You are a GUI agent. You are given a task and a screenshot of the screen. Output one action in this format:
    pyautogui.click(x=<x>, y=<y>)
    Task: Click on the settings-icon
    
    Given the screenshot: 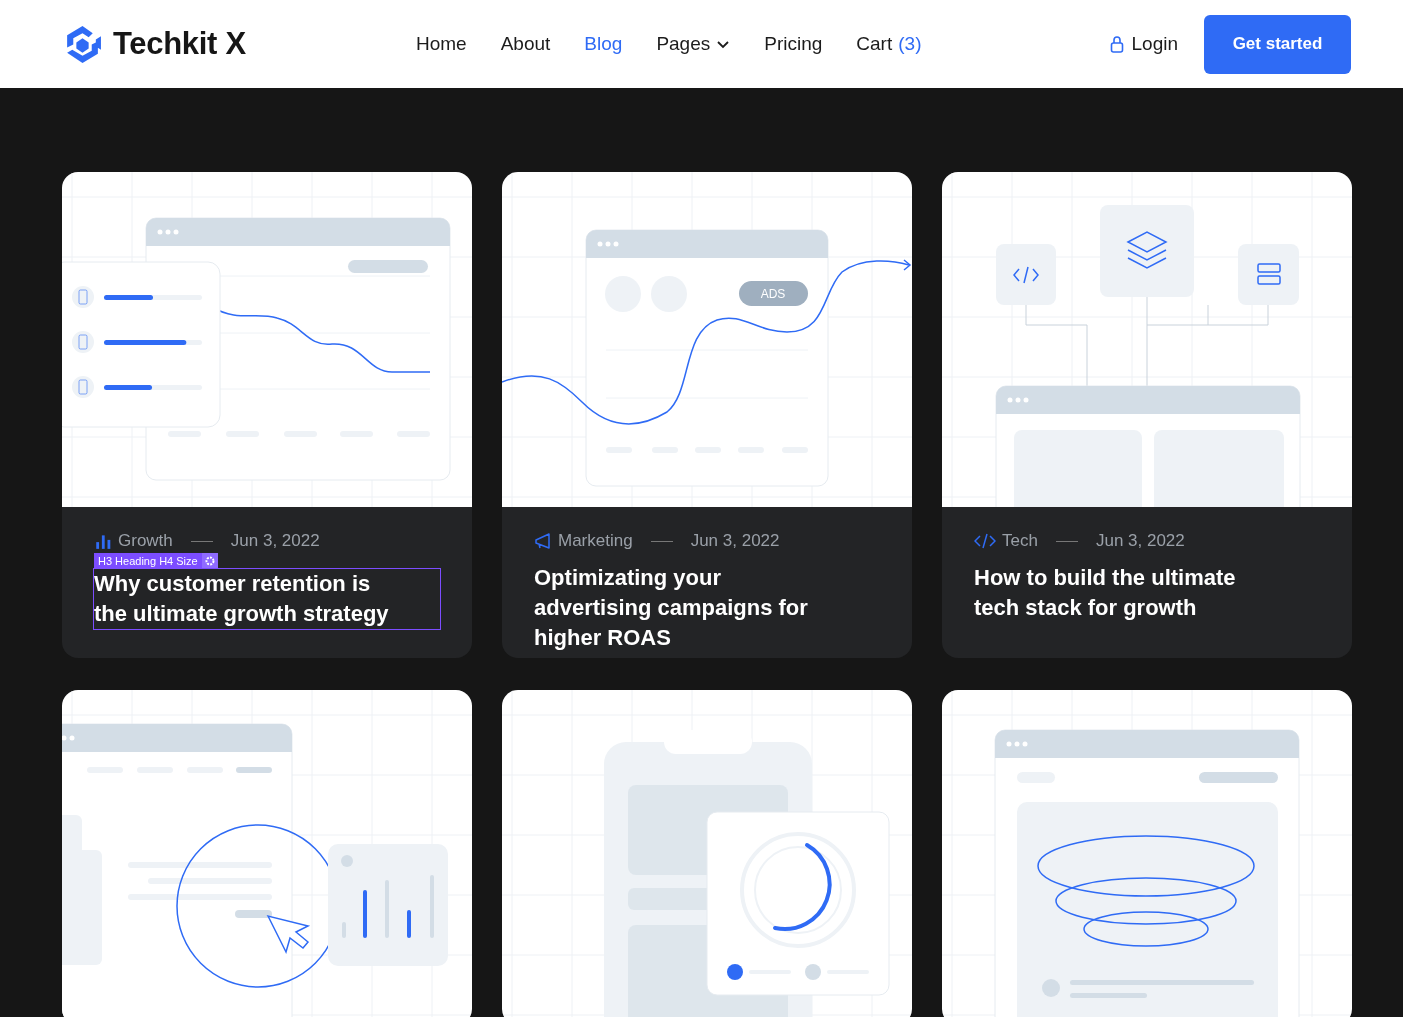 What is the action you would take?
    pyautogui.click(x=209, y=561)
    